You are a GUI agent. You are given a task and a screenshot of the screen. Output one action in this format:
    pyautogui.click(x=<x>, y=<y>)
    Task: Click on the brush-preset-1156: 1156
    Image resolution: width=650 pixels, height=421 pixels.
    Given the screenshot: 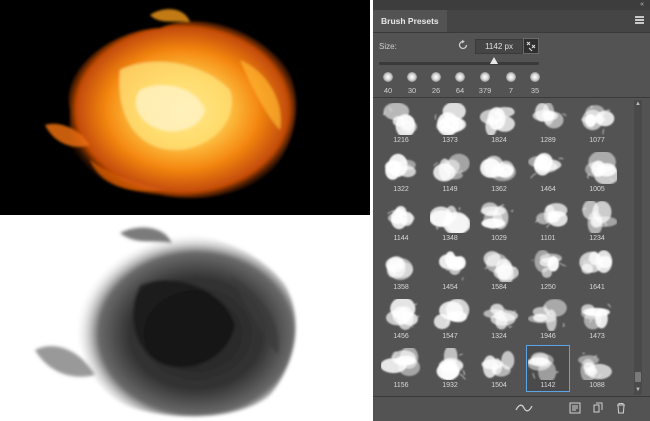 What is the action you would take?
    pyautogui.click(x=401, y=368)
    